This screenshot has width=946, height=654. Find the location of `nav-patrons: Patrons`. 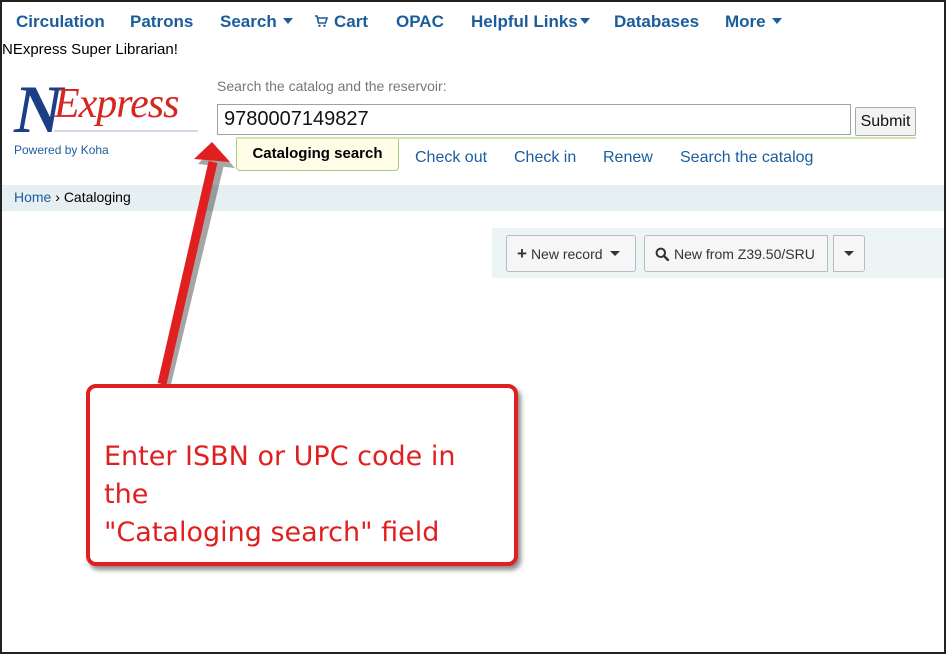

nav-patrons: Patrons is located at coordinates (161, 22).